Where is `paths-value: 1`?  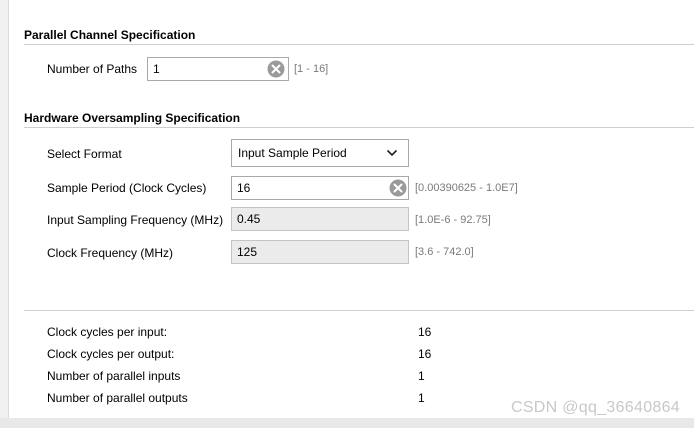
paths-value: 1 is located at coordinates (156, 69).